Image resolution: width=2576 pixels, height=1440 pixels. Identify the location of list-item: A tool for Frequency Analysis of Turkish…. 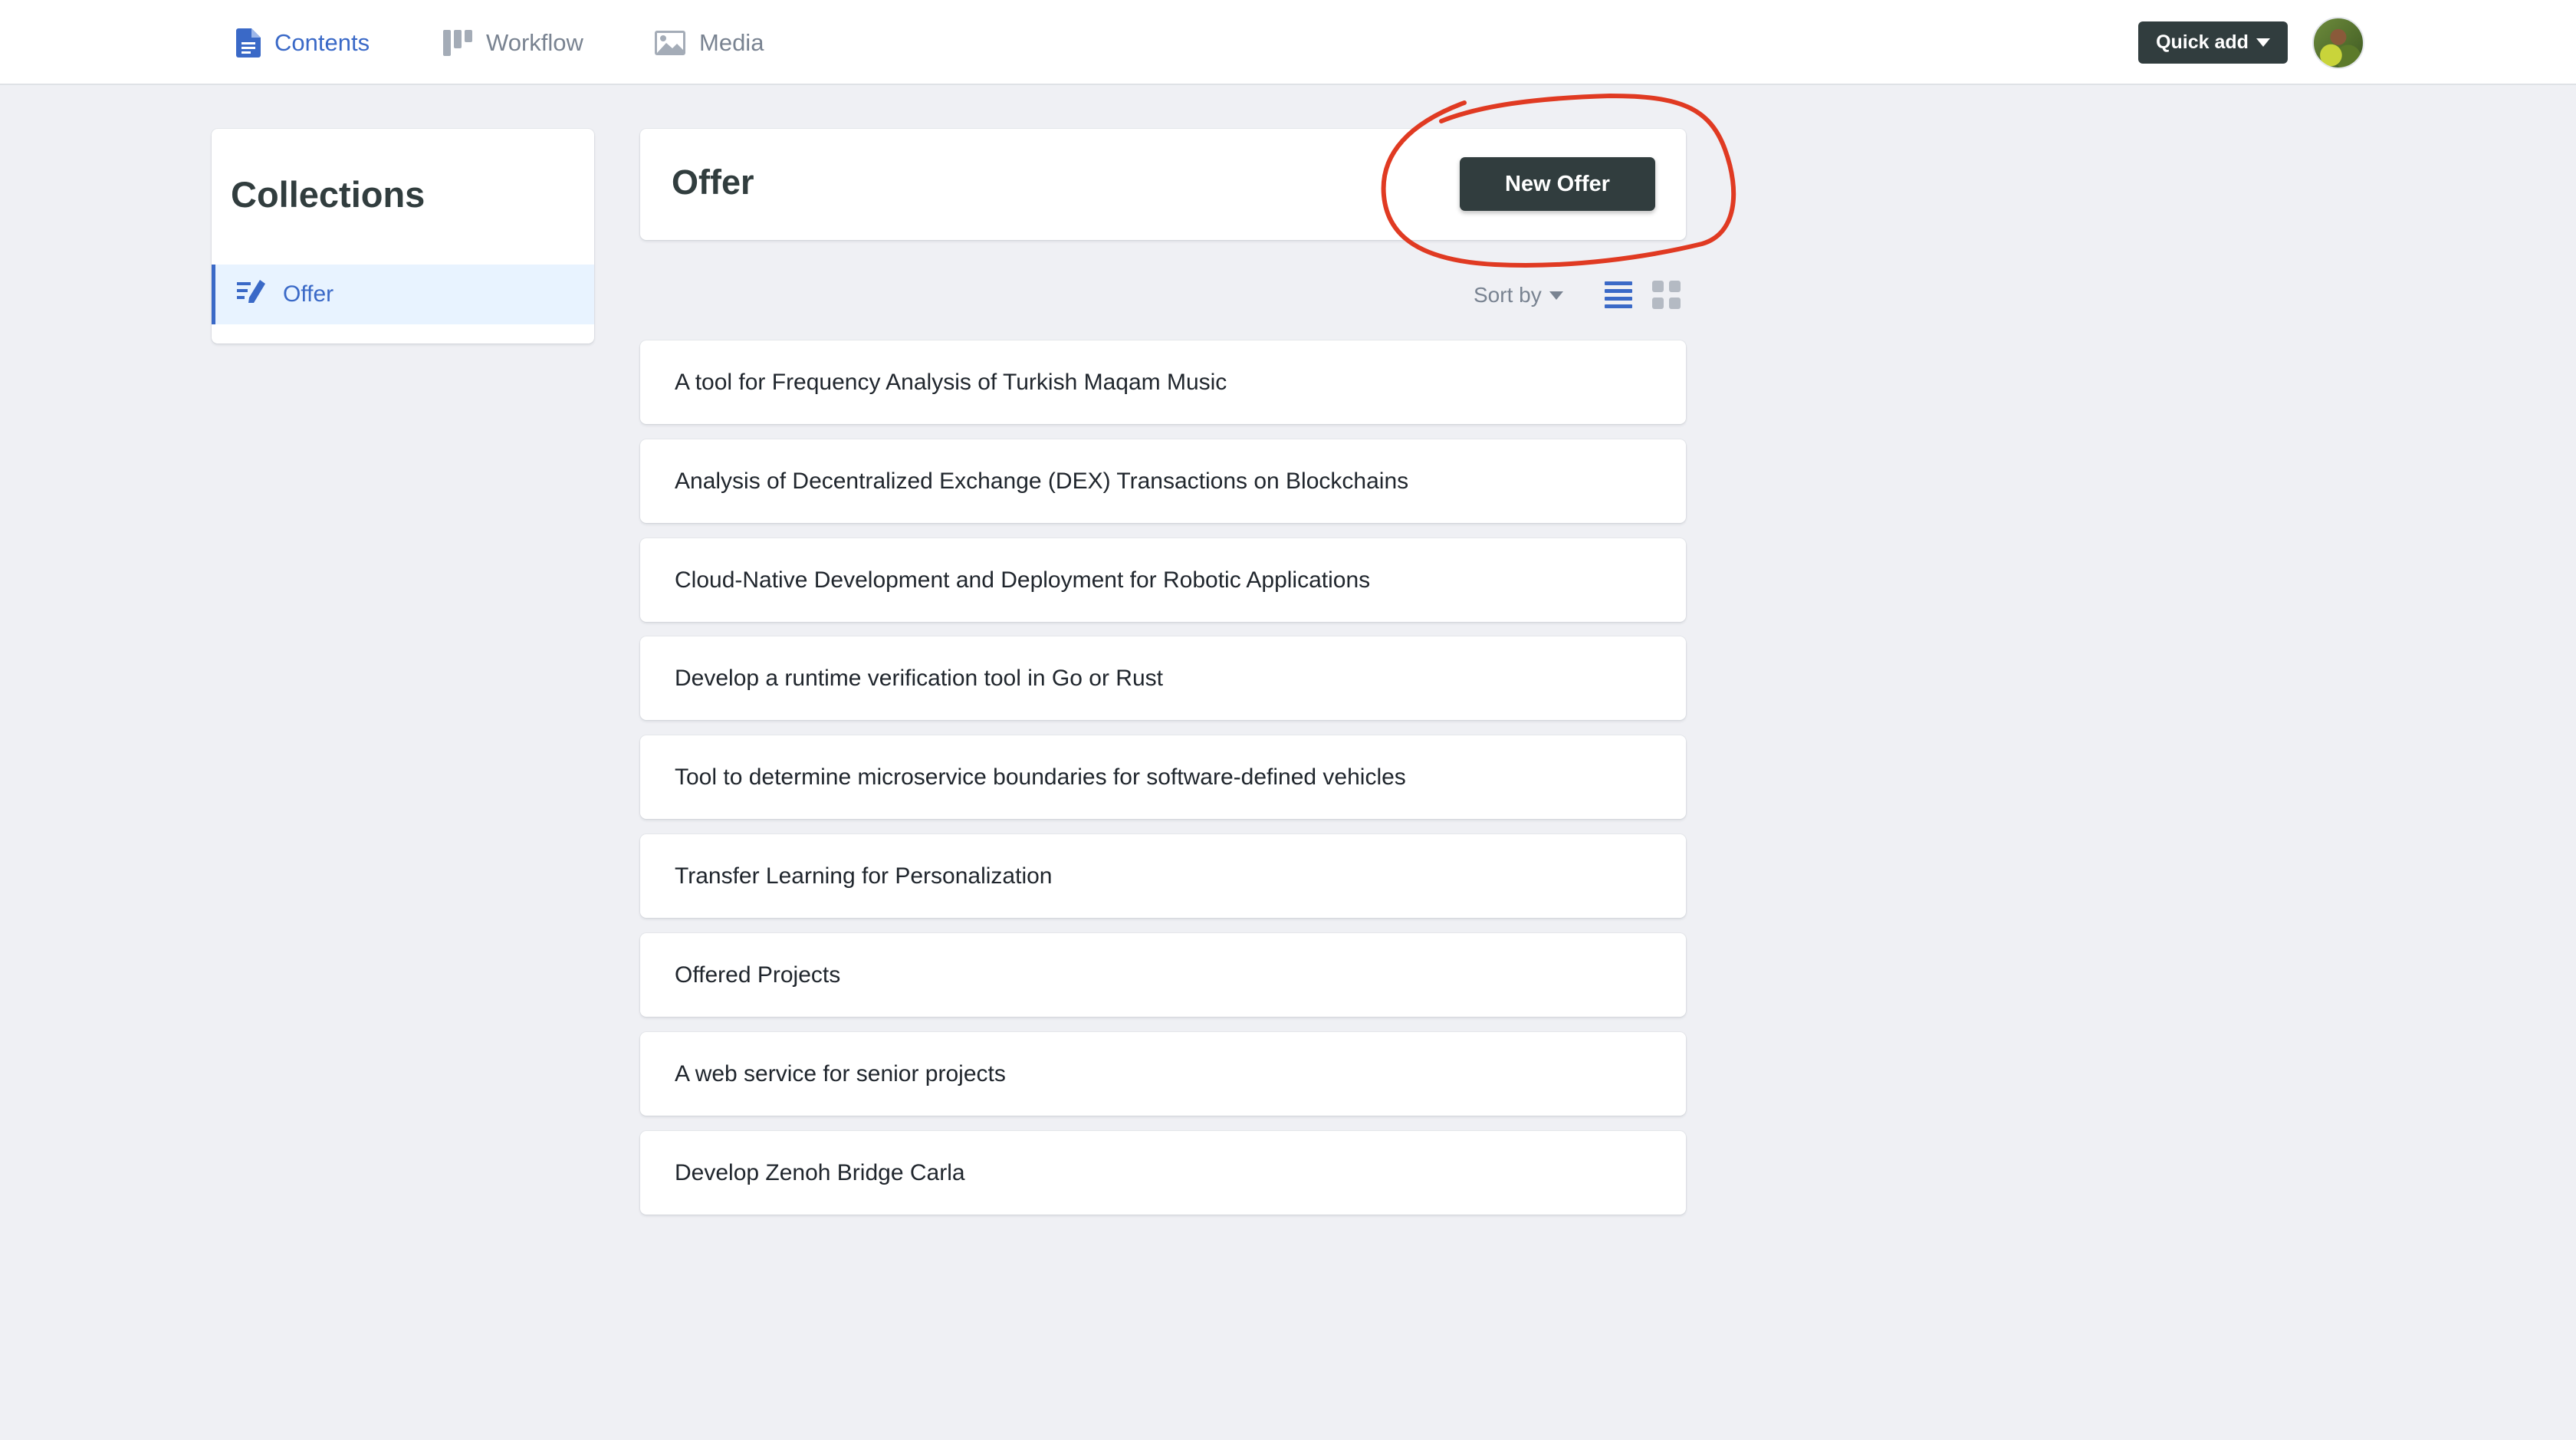
(1163, 382).